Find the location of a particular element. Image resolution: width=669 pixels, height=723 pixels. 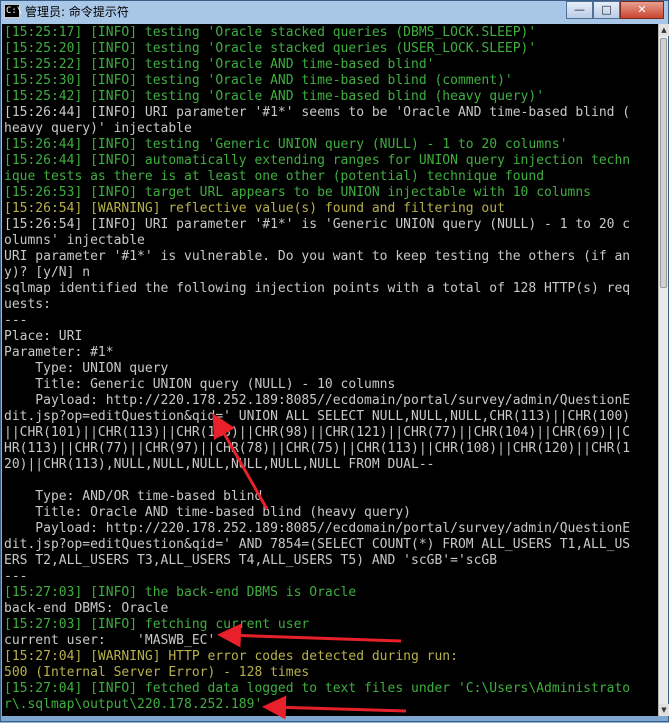

title-bar: C:\ 管理员: 命令提示符 — □ ✕ is located at coordinates (334, 12).